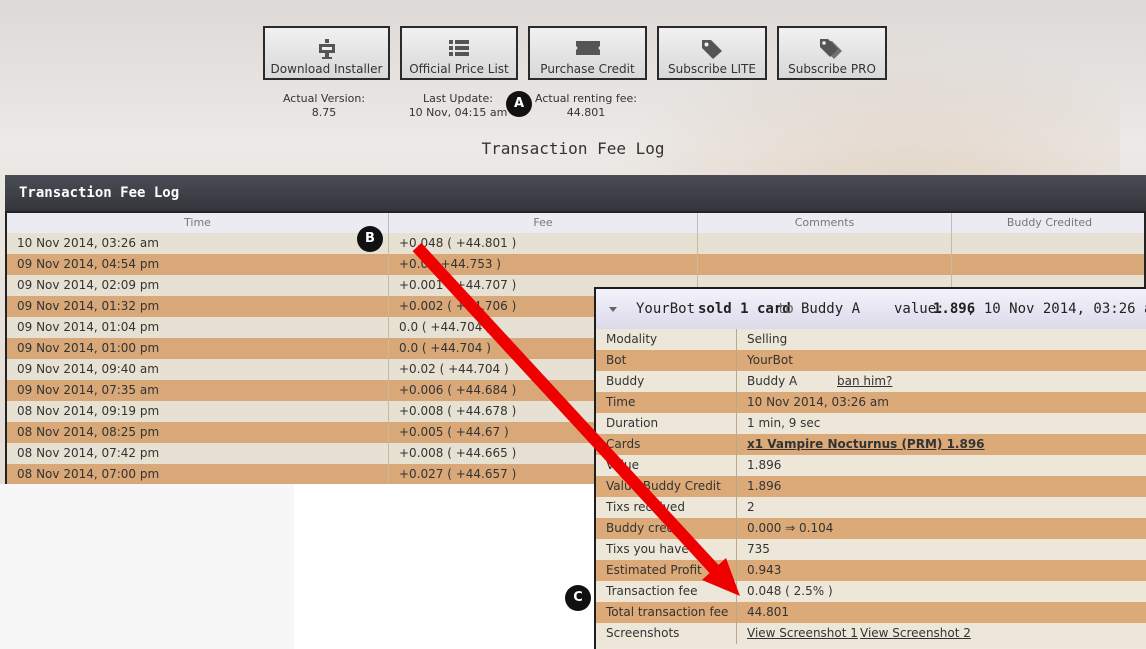  Describe the element at coordinates (324, 112) in the screenshot. I see `version-value: 8.75` at that location.